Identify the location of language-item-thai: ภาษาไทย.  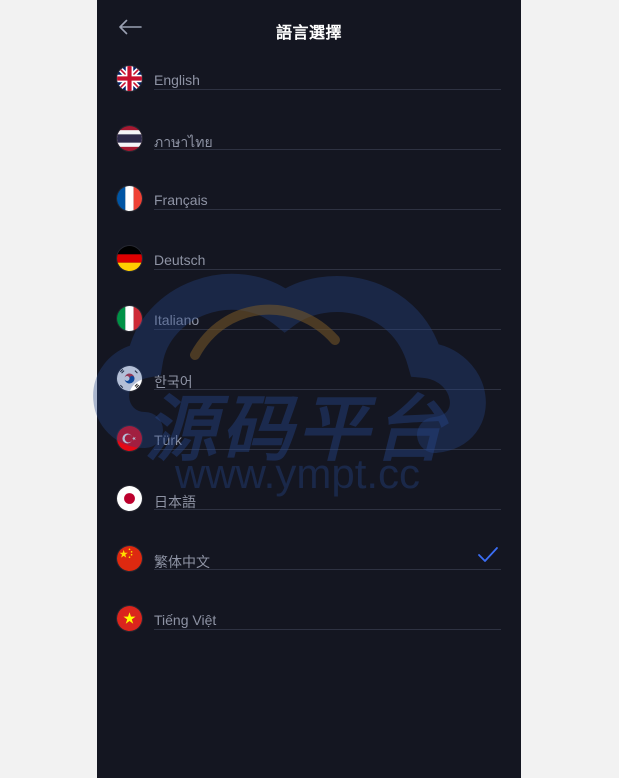
(309, 150).